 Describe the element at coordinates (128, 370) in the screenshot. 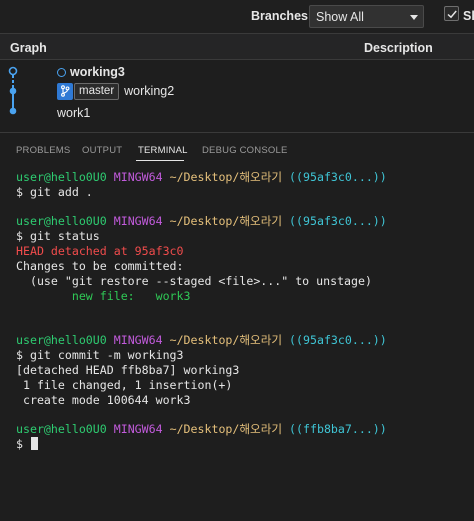

I see `terminal-output-line: [detached HEAD ffb8ba7] working3` at that location.